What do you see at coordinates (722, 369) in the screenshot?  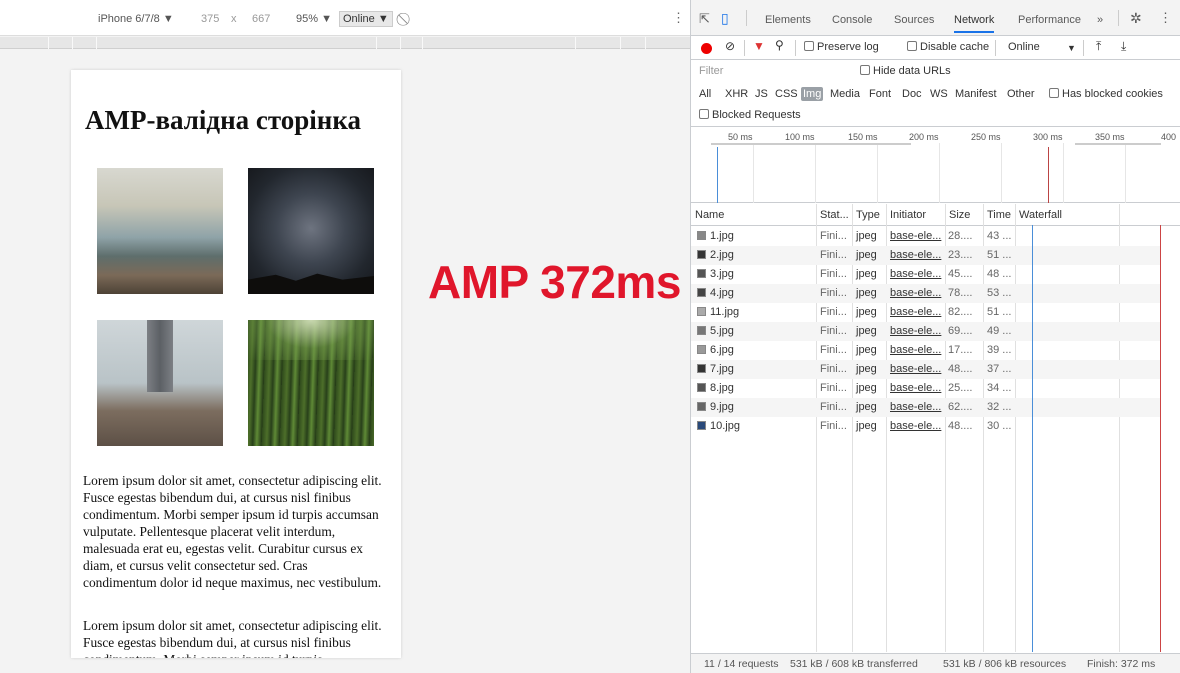 I see `request-name-label: 7.jpg` at bounding box center [722, 369].